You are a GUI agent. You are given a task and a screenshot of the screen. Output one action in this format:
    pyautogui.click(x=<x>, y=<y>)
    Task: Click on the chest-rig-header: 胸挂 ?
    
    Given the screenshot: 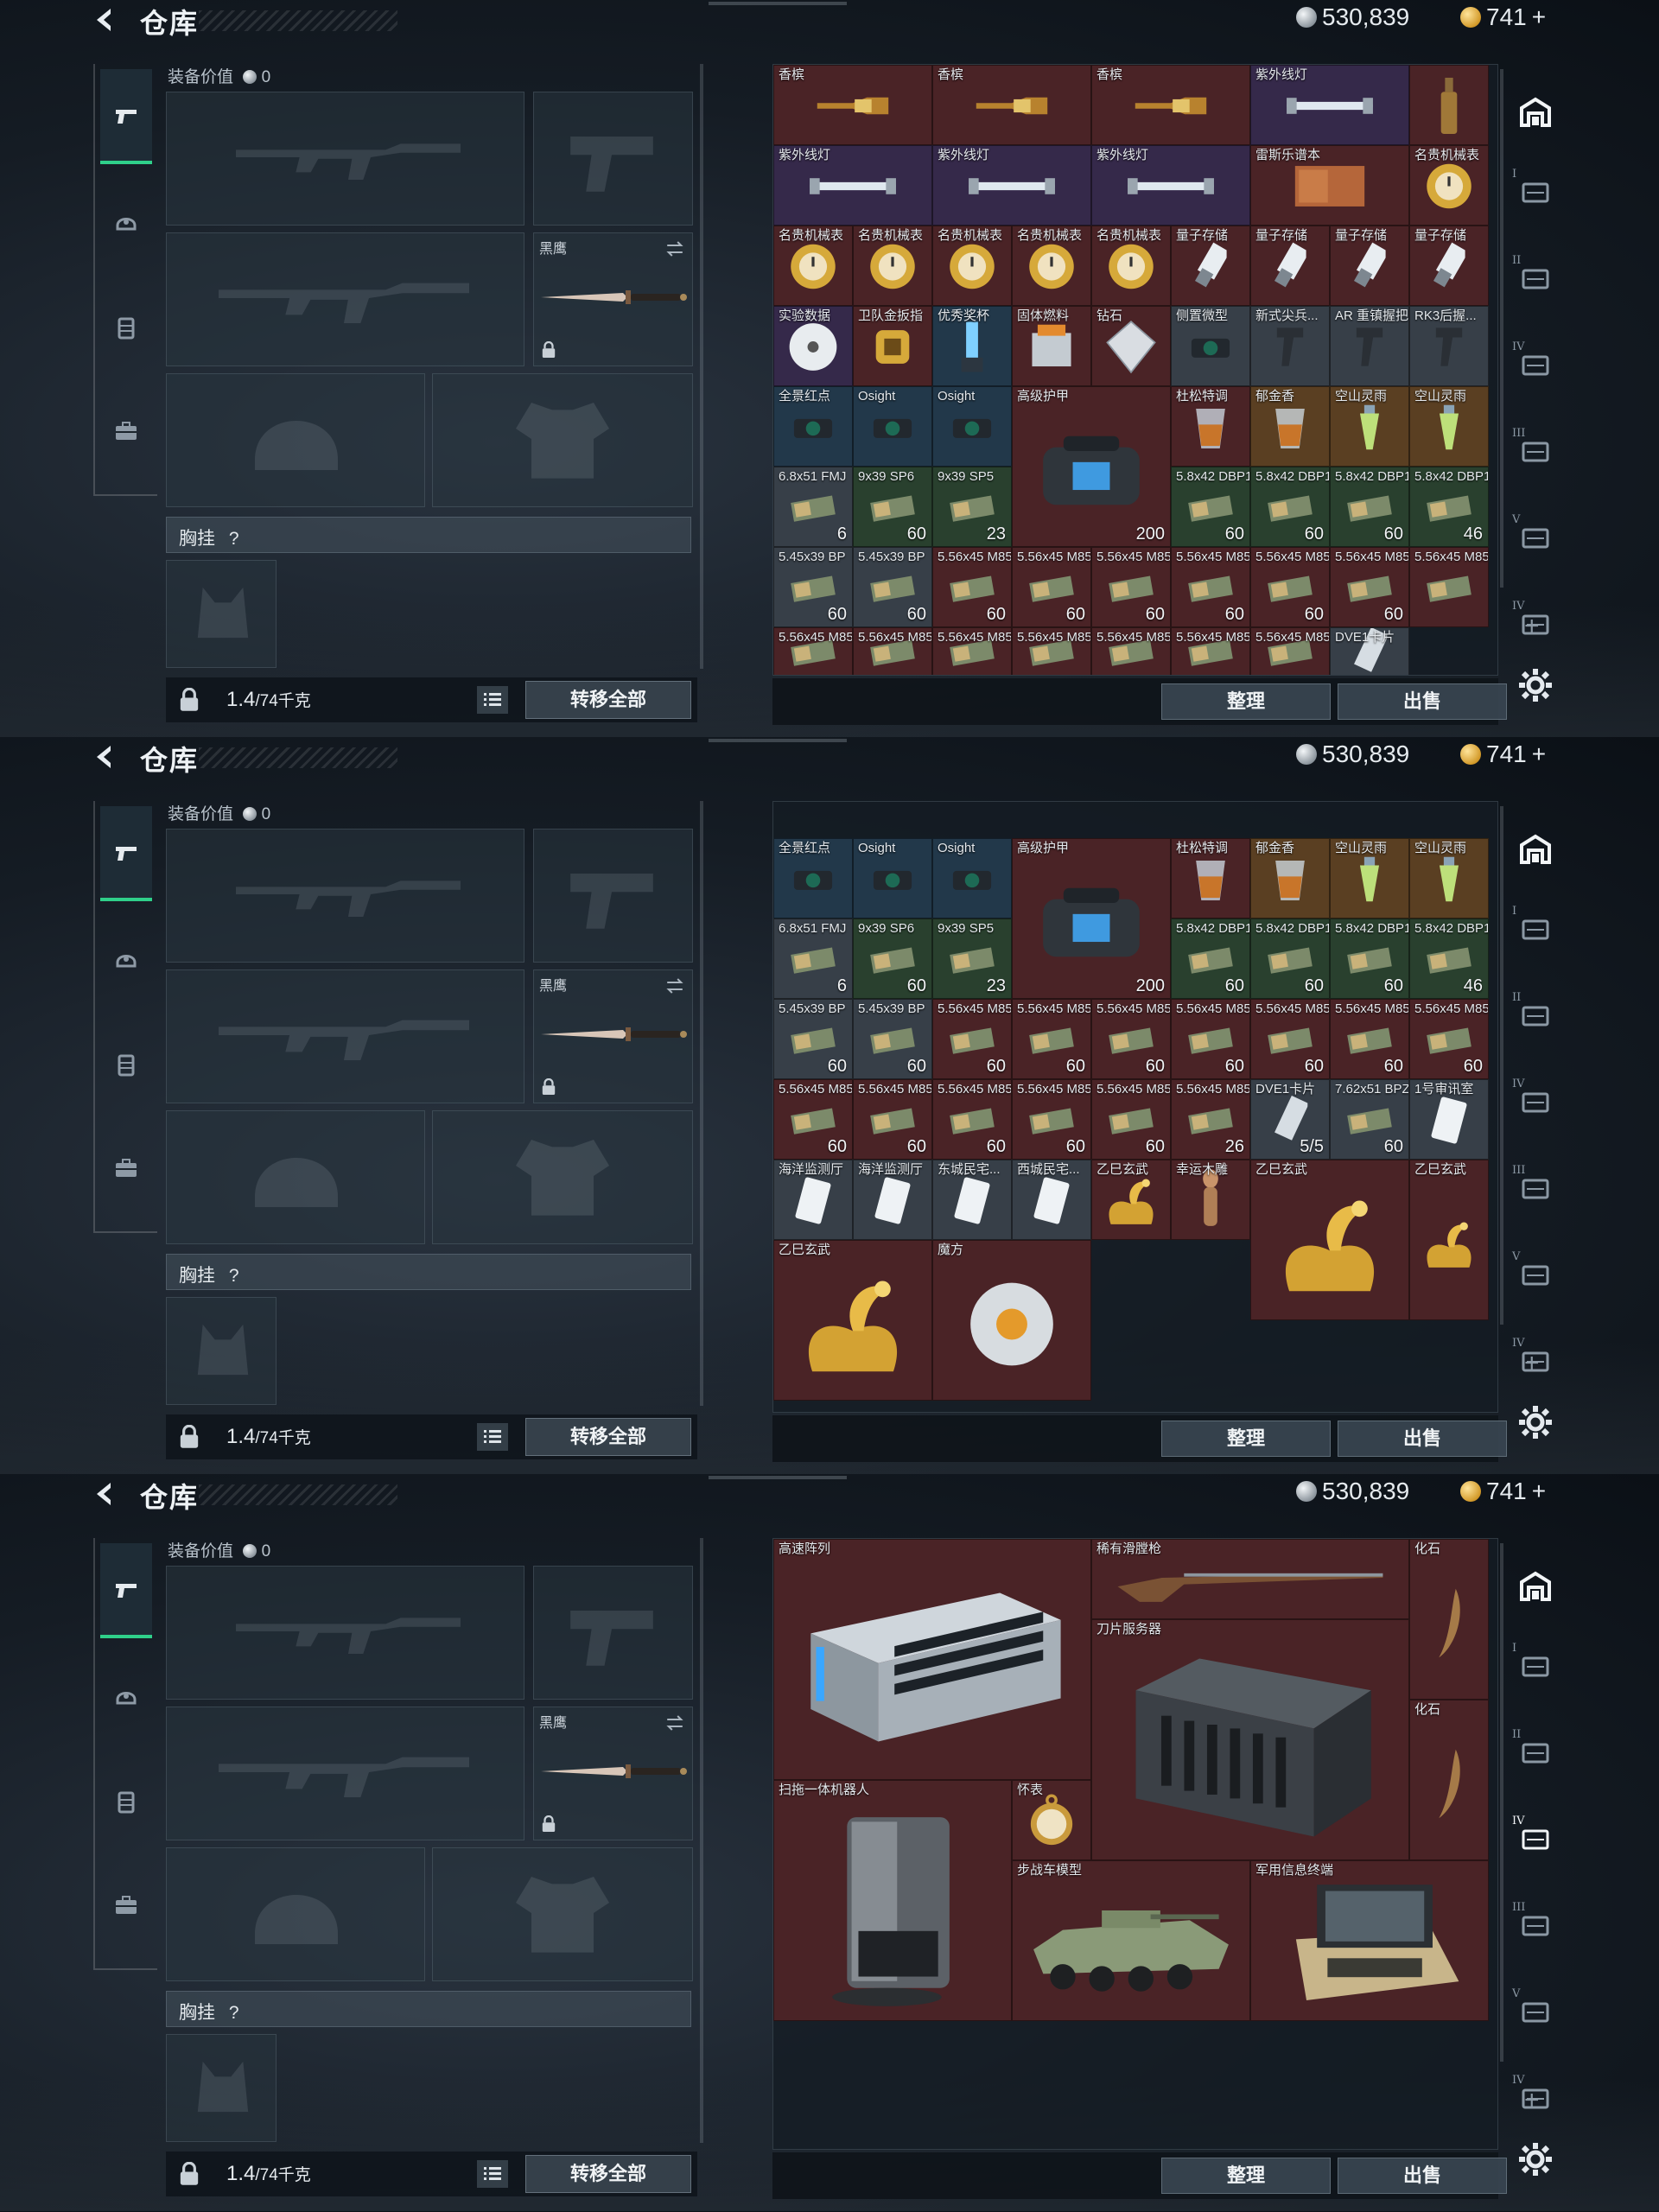 What is the action you would take?
    pyautogui.click(x=428, y=535)
    